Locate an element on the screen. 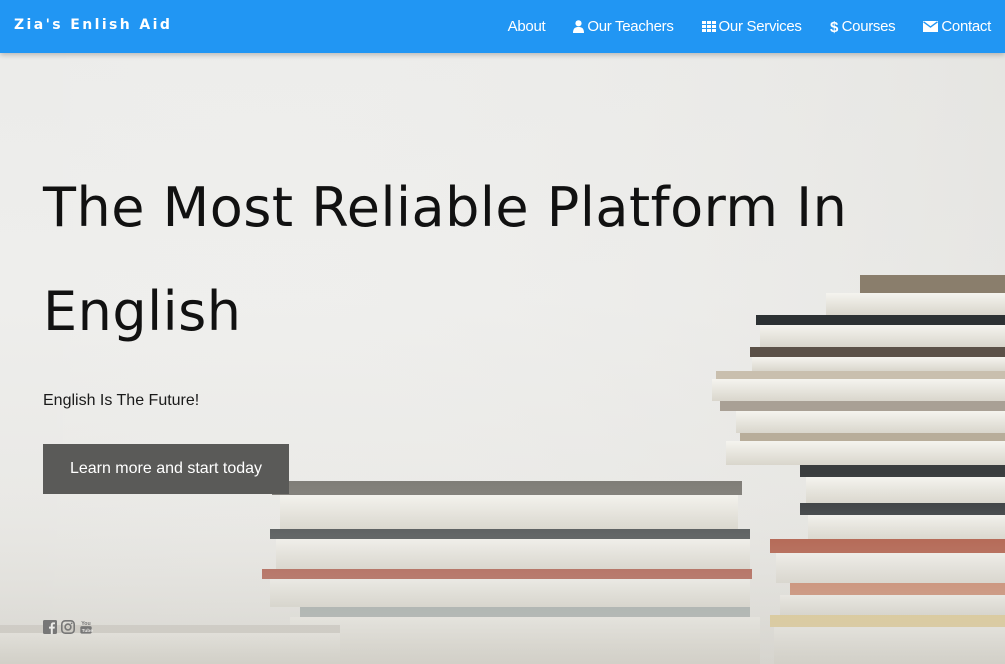 The image size is (1005, 664). nav-link-label: Courses is located at coordinates (868, 26).